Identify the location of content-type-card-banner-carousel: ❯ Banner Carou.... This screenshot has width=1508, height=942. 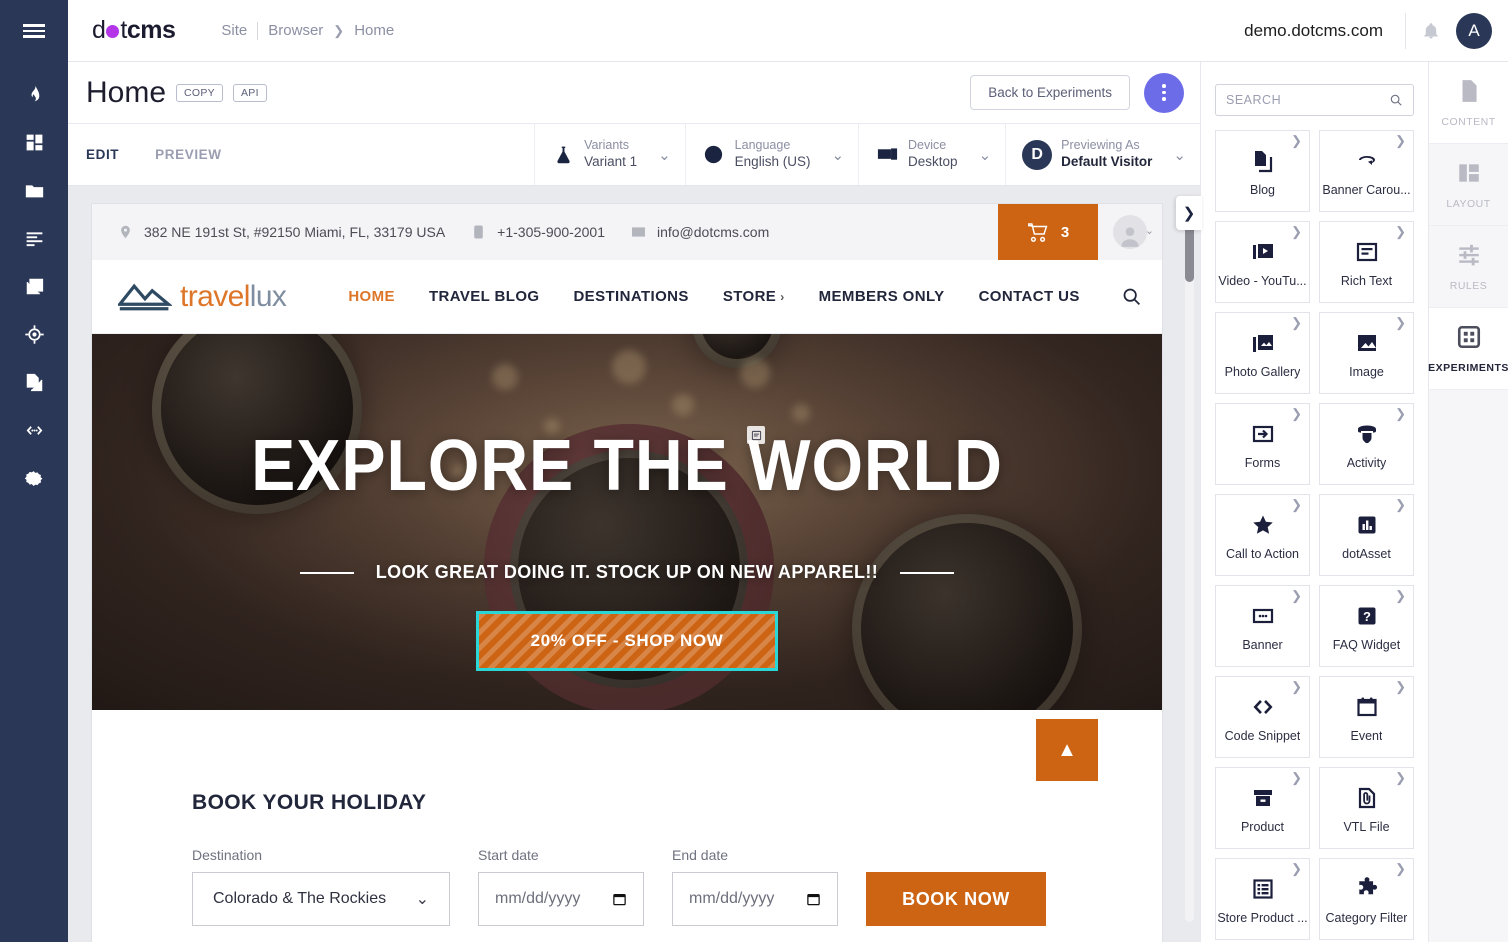
(1366, 171).